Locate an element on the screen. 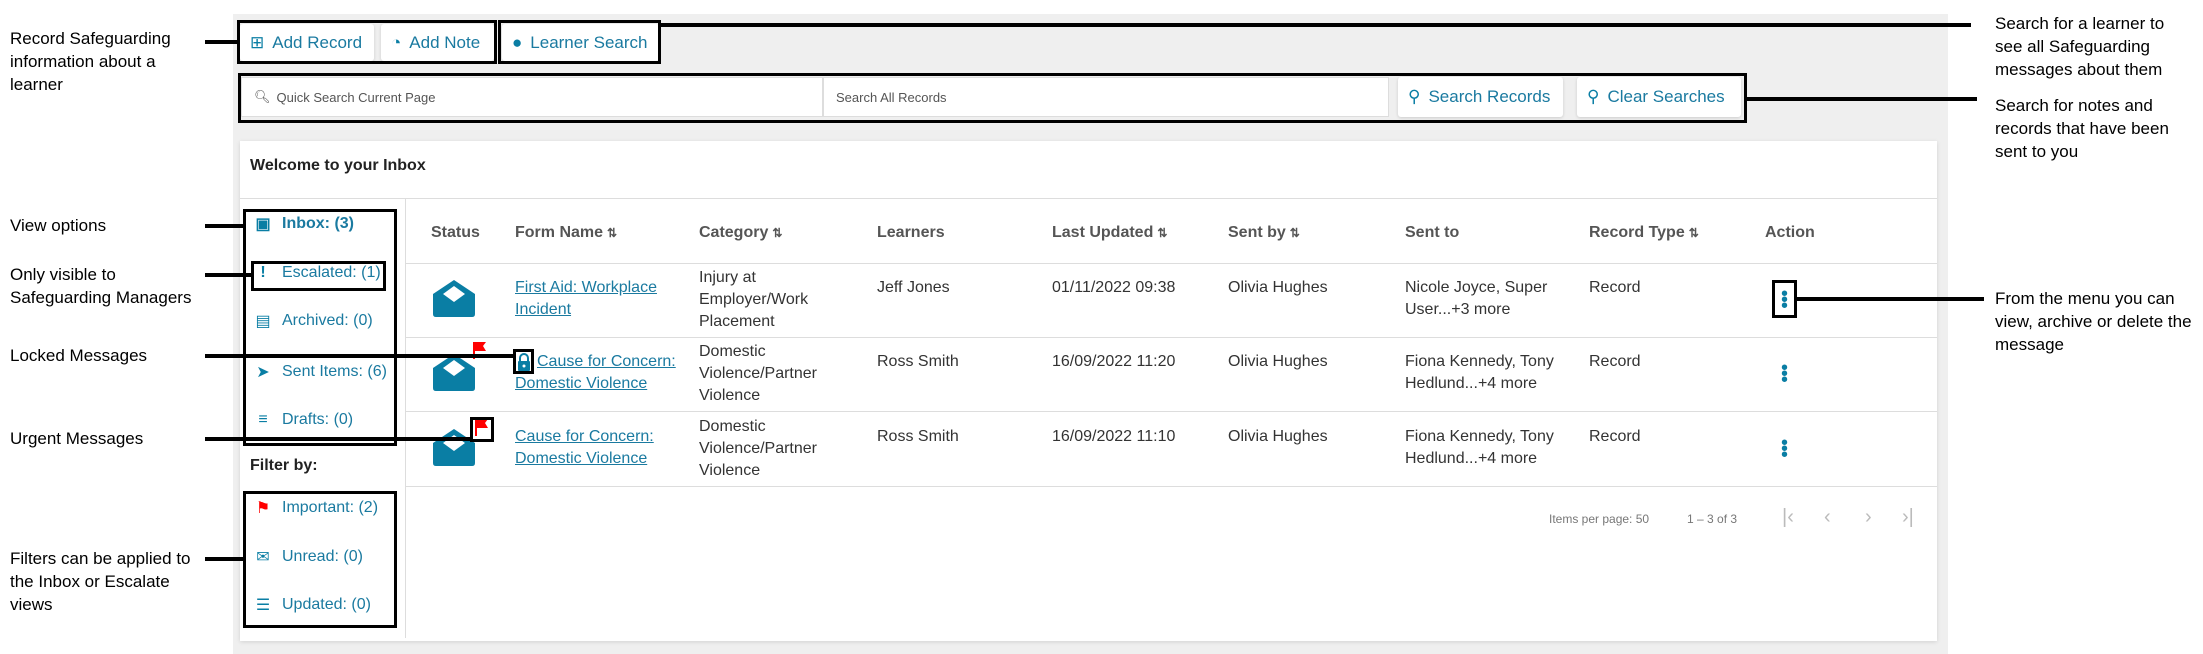 This screenshot has width=2203, height=654. page-range: 1 – 3 of 3 is located at coordinates (1712, 519).